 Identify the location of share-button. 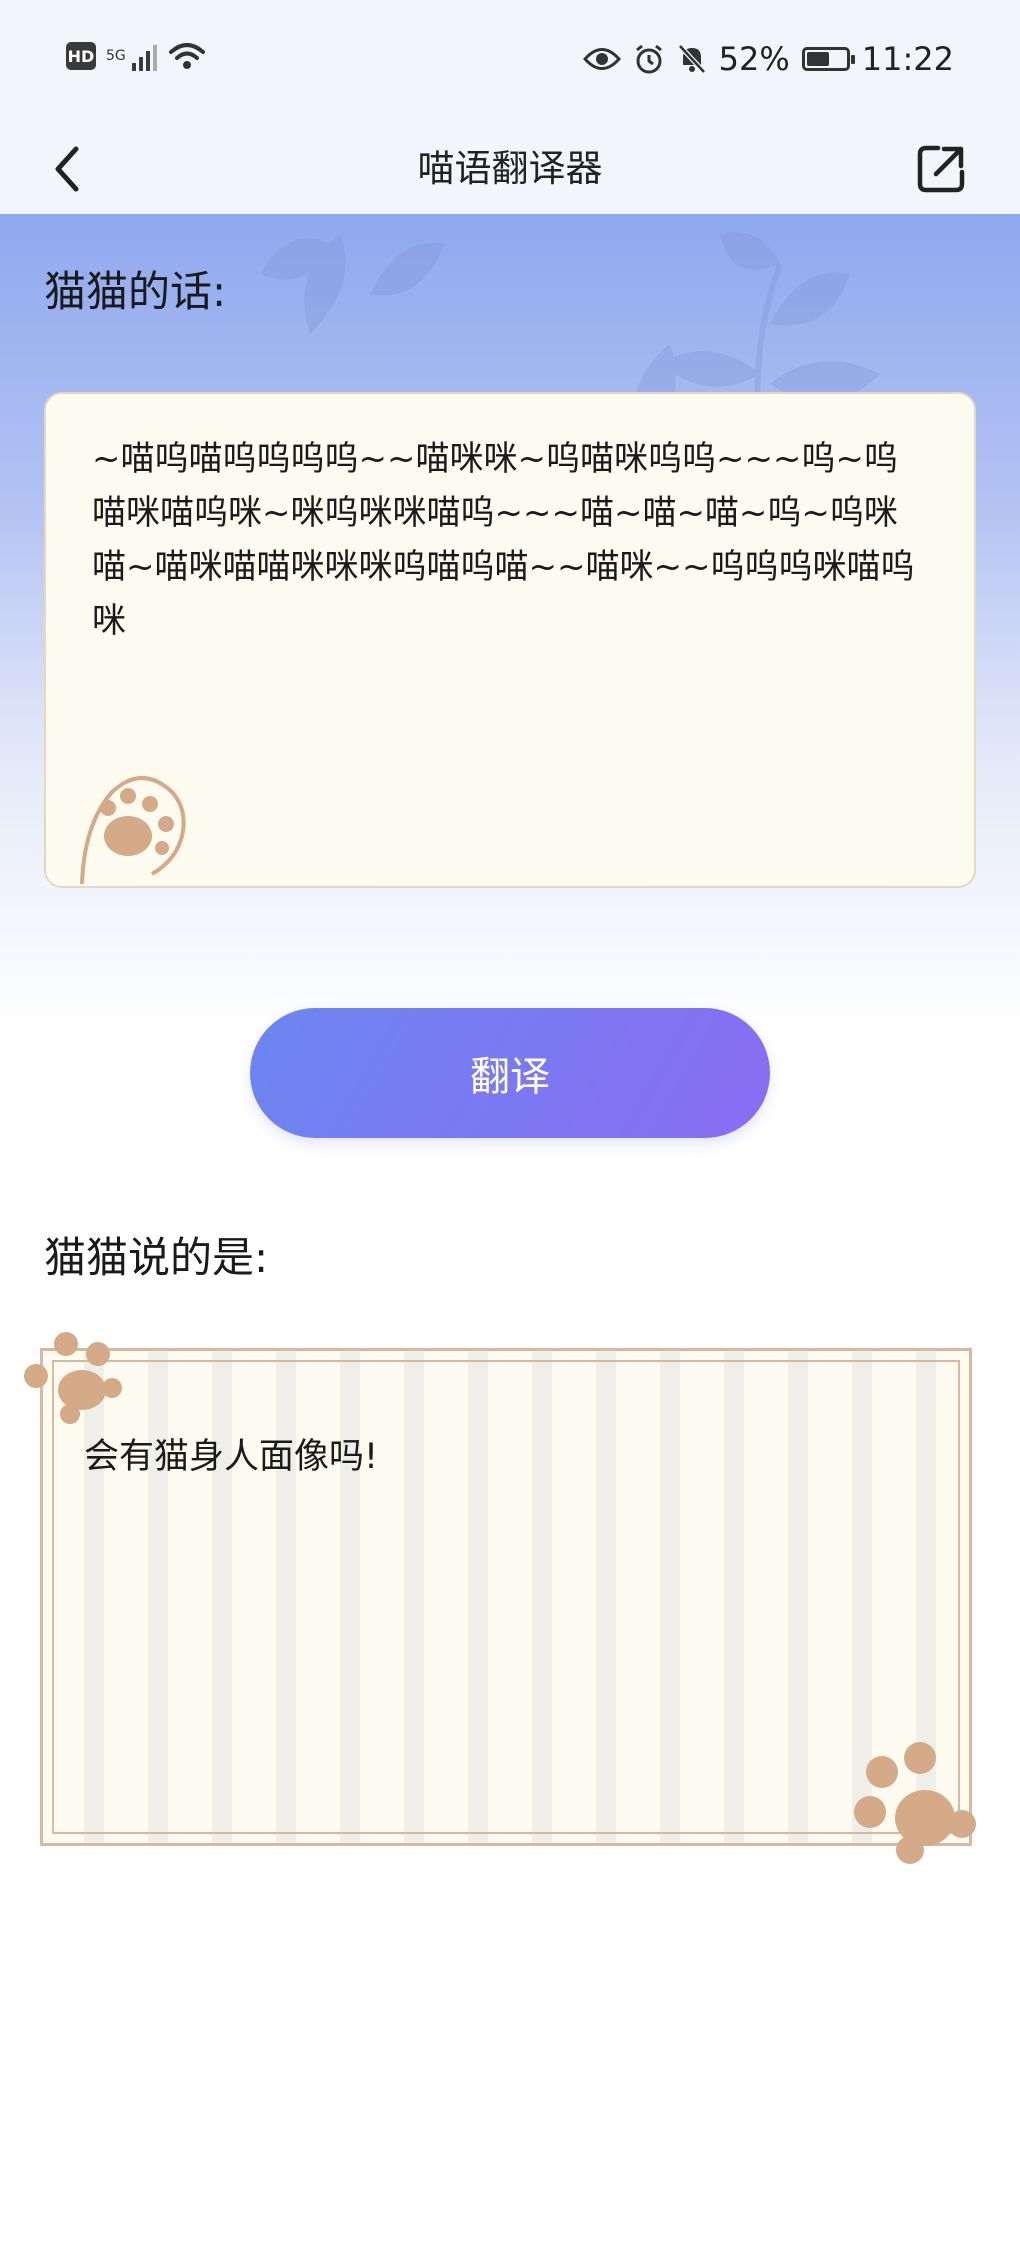
(938, 169).